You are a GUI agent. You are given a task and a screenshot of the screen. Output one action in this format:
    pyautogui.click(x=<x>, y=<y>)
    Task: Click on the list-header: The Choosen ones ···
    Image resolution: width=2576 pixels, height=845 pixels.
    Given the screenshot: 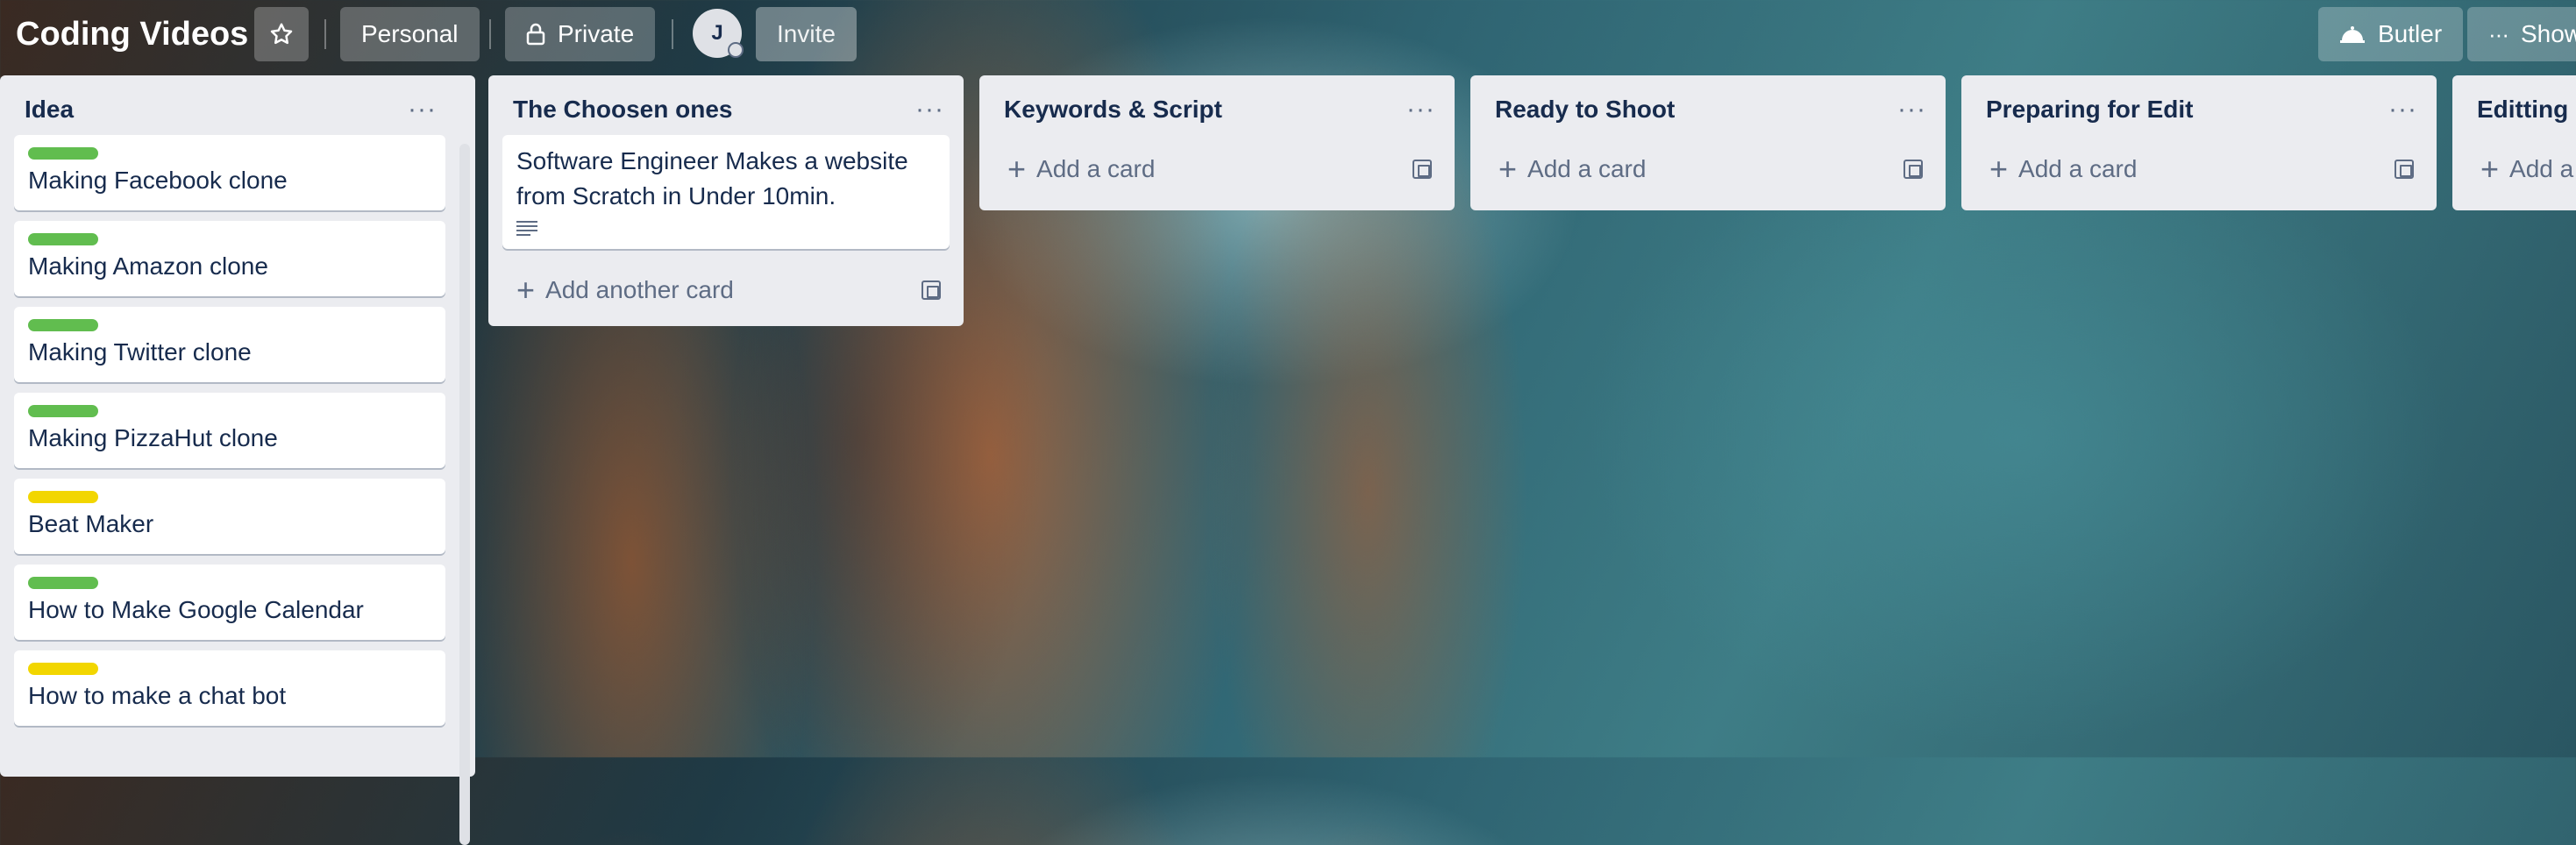 What is the action you would take?
    pyautogui.click(x=726, y=110)
    